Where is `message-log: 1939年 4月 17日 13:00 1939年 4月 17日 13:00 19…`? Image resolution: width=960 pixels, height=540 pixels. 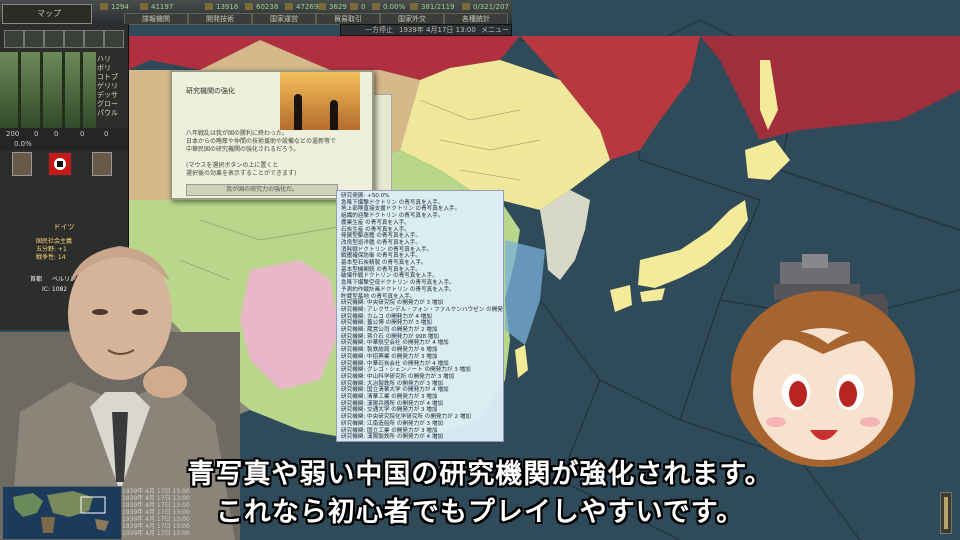 message-log: 1939年 4月 17日 13:00 1939年 4月 17日 13:00 19… is located at coordinates (192, 513).